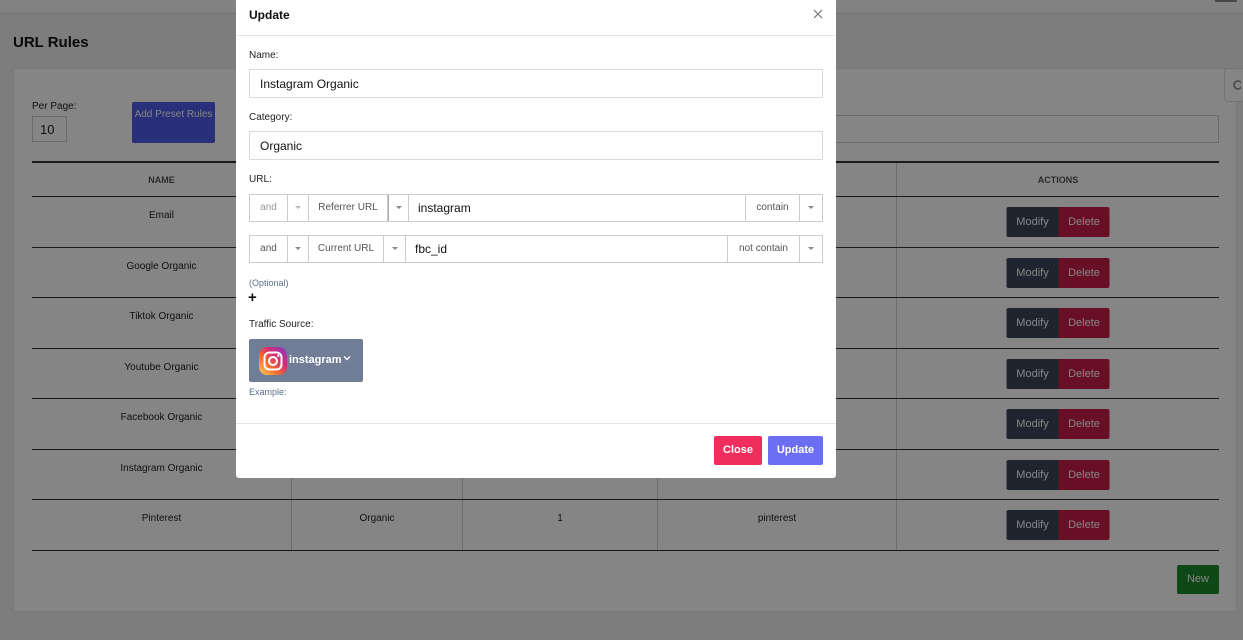 This screenshot has width=1243, height=640. Describe the element at coordinates (772, 208) in the screenshot. I see `operator-select: contain` at that location.